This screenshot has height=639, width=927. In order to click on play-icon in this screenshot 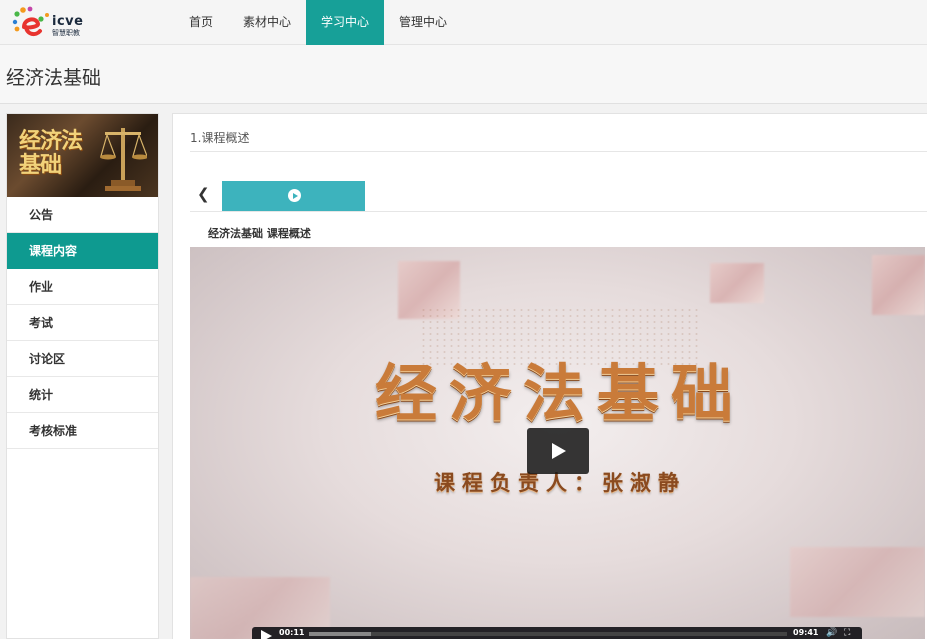, I will do `click(266, 634)`.